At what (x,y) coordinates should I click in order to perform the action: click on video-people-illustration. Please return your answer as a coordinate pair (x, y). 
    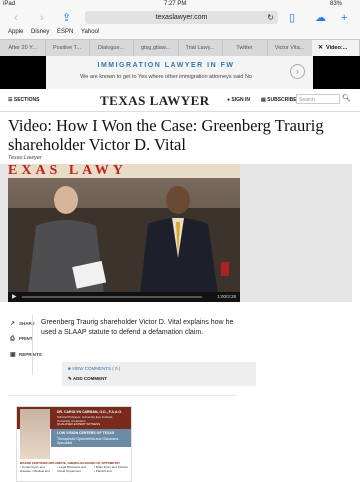
    Looking at the image, I should click on (124, 240).